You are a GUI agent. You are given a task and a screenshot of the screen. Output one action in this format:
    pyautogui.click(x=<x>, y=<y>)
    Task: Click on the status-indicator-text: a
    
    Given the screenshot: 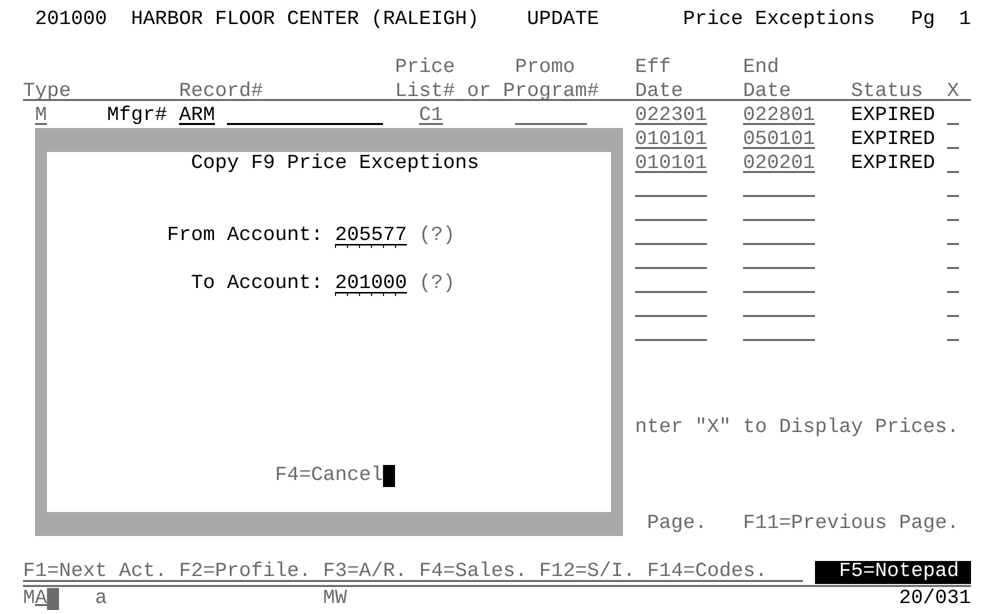 What is the action you would take?
    pyautogui.click(x=101, y=599)
    